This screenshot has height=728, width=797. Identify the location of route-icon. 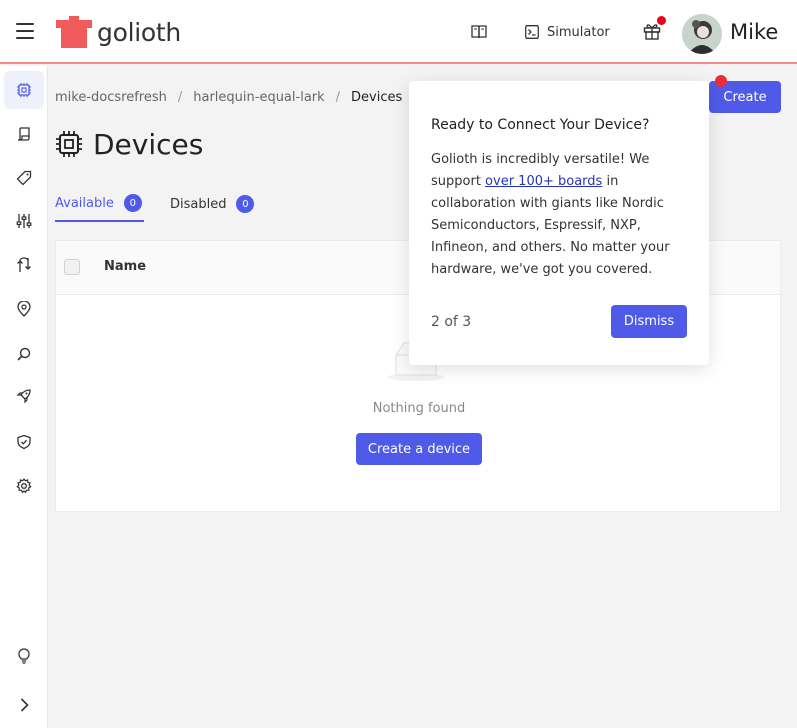
(24, 264).